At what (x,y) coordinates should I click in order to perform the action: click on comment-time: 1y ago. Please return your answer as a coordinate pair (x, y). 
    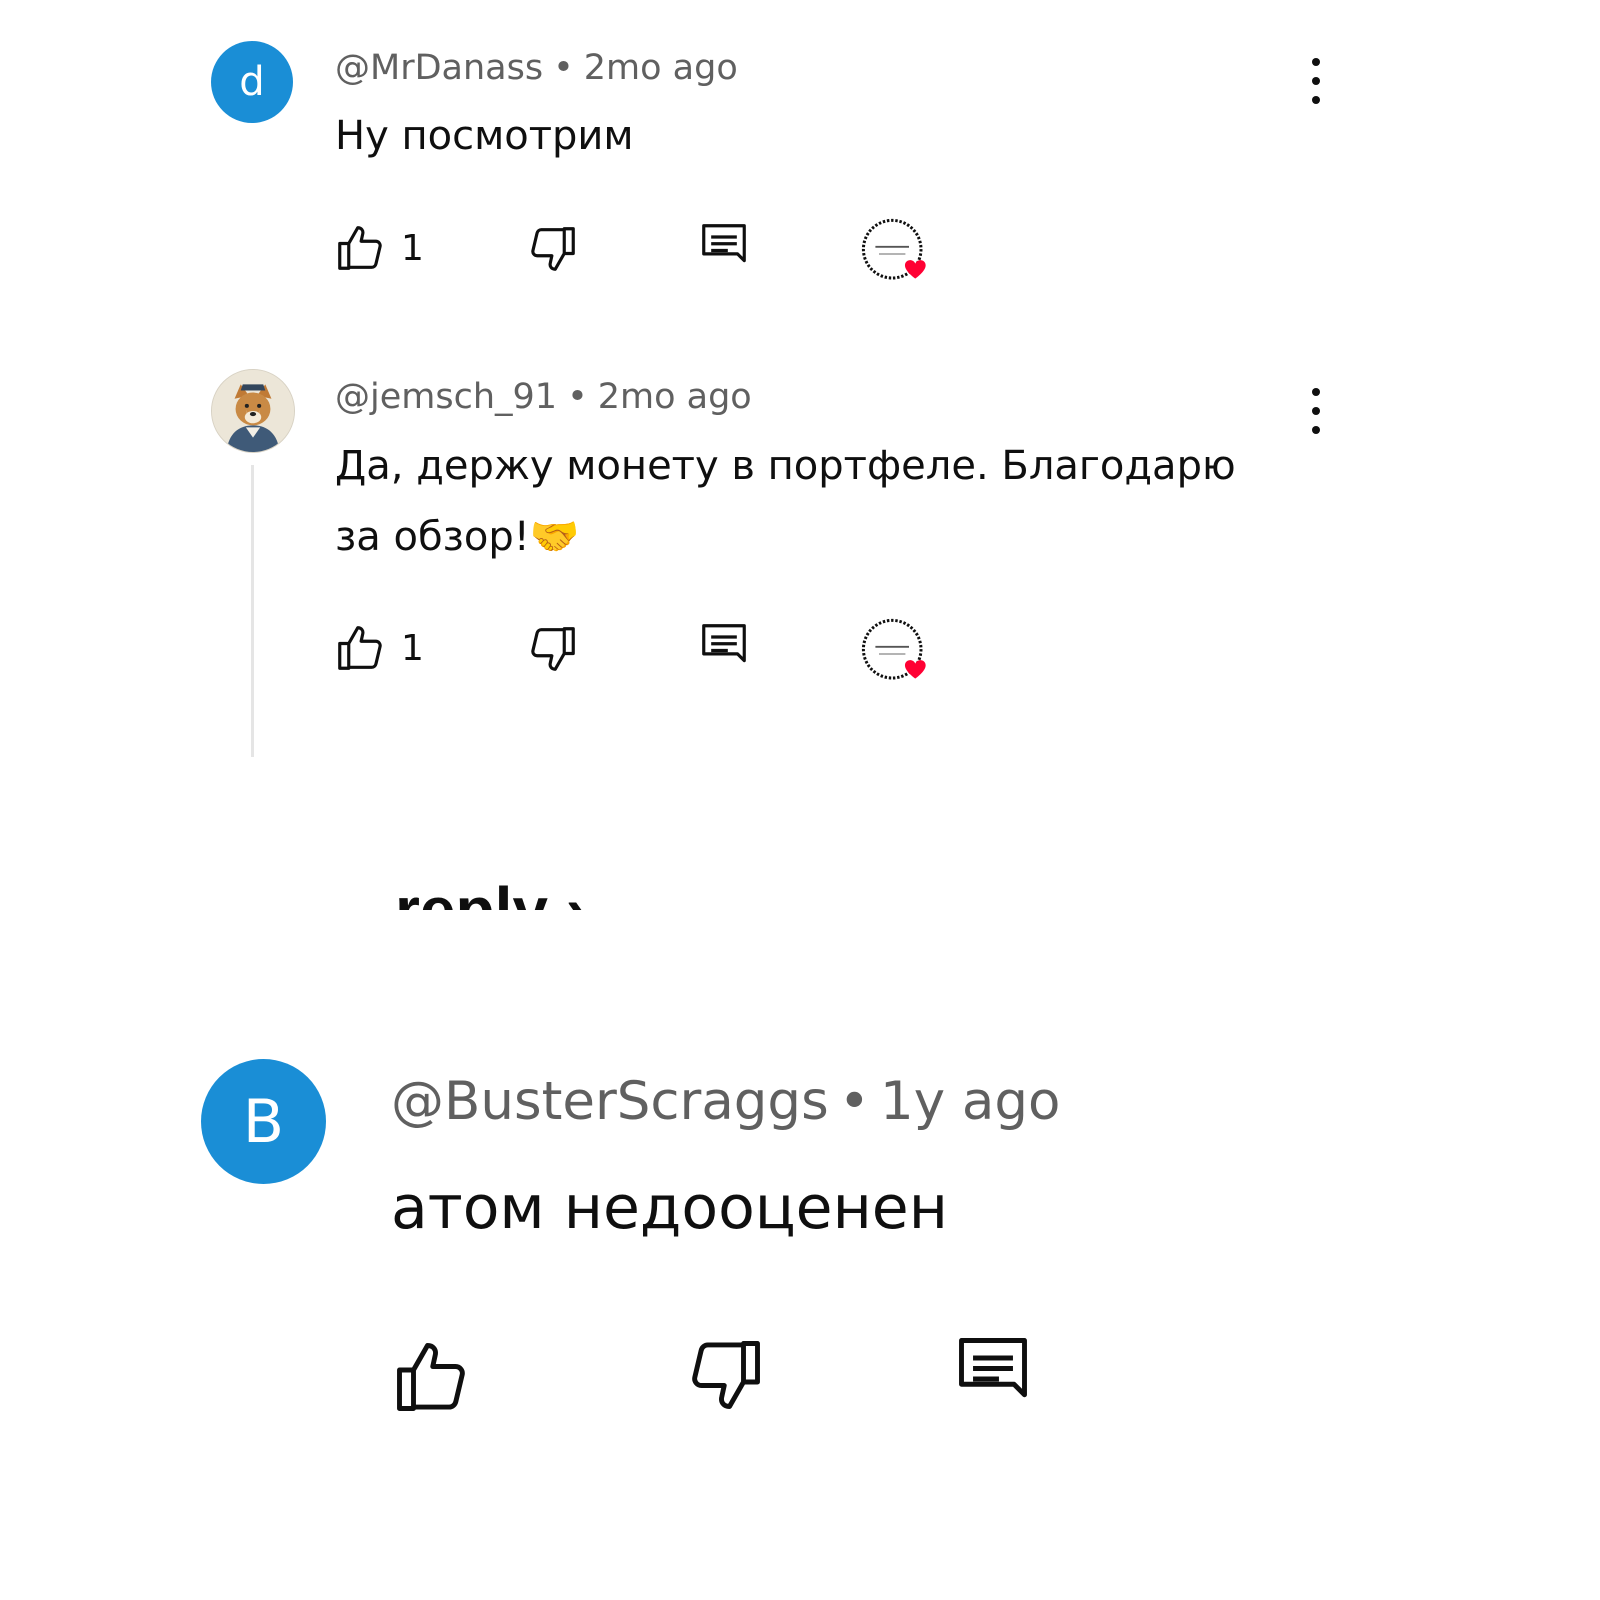
    Looking at the image, I should click on (970, 1101).